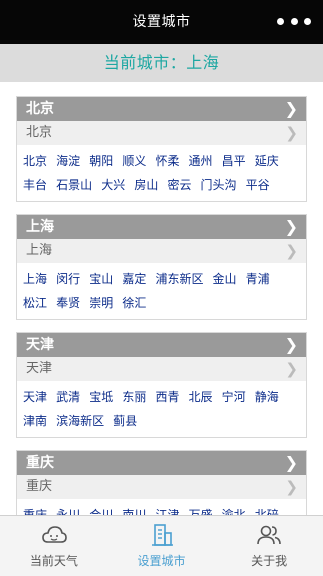  Describe the element at coordinates (40, 463) in the screenshot. I see `province-name: 重庆` at that location.